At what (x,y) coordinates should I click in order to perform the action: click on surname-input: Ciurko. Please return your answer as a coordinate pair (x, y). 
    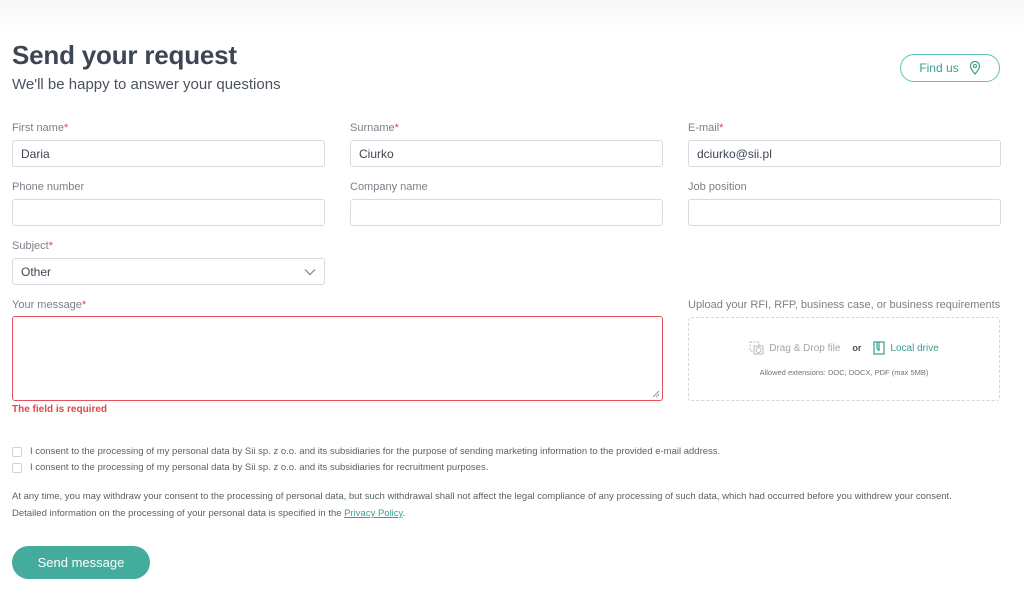
    Looking at the image, I should click on (506, 153).